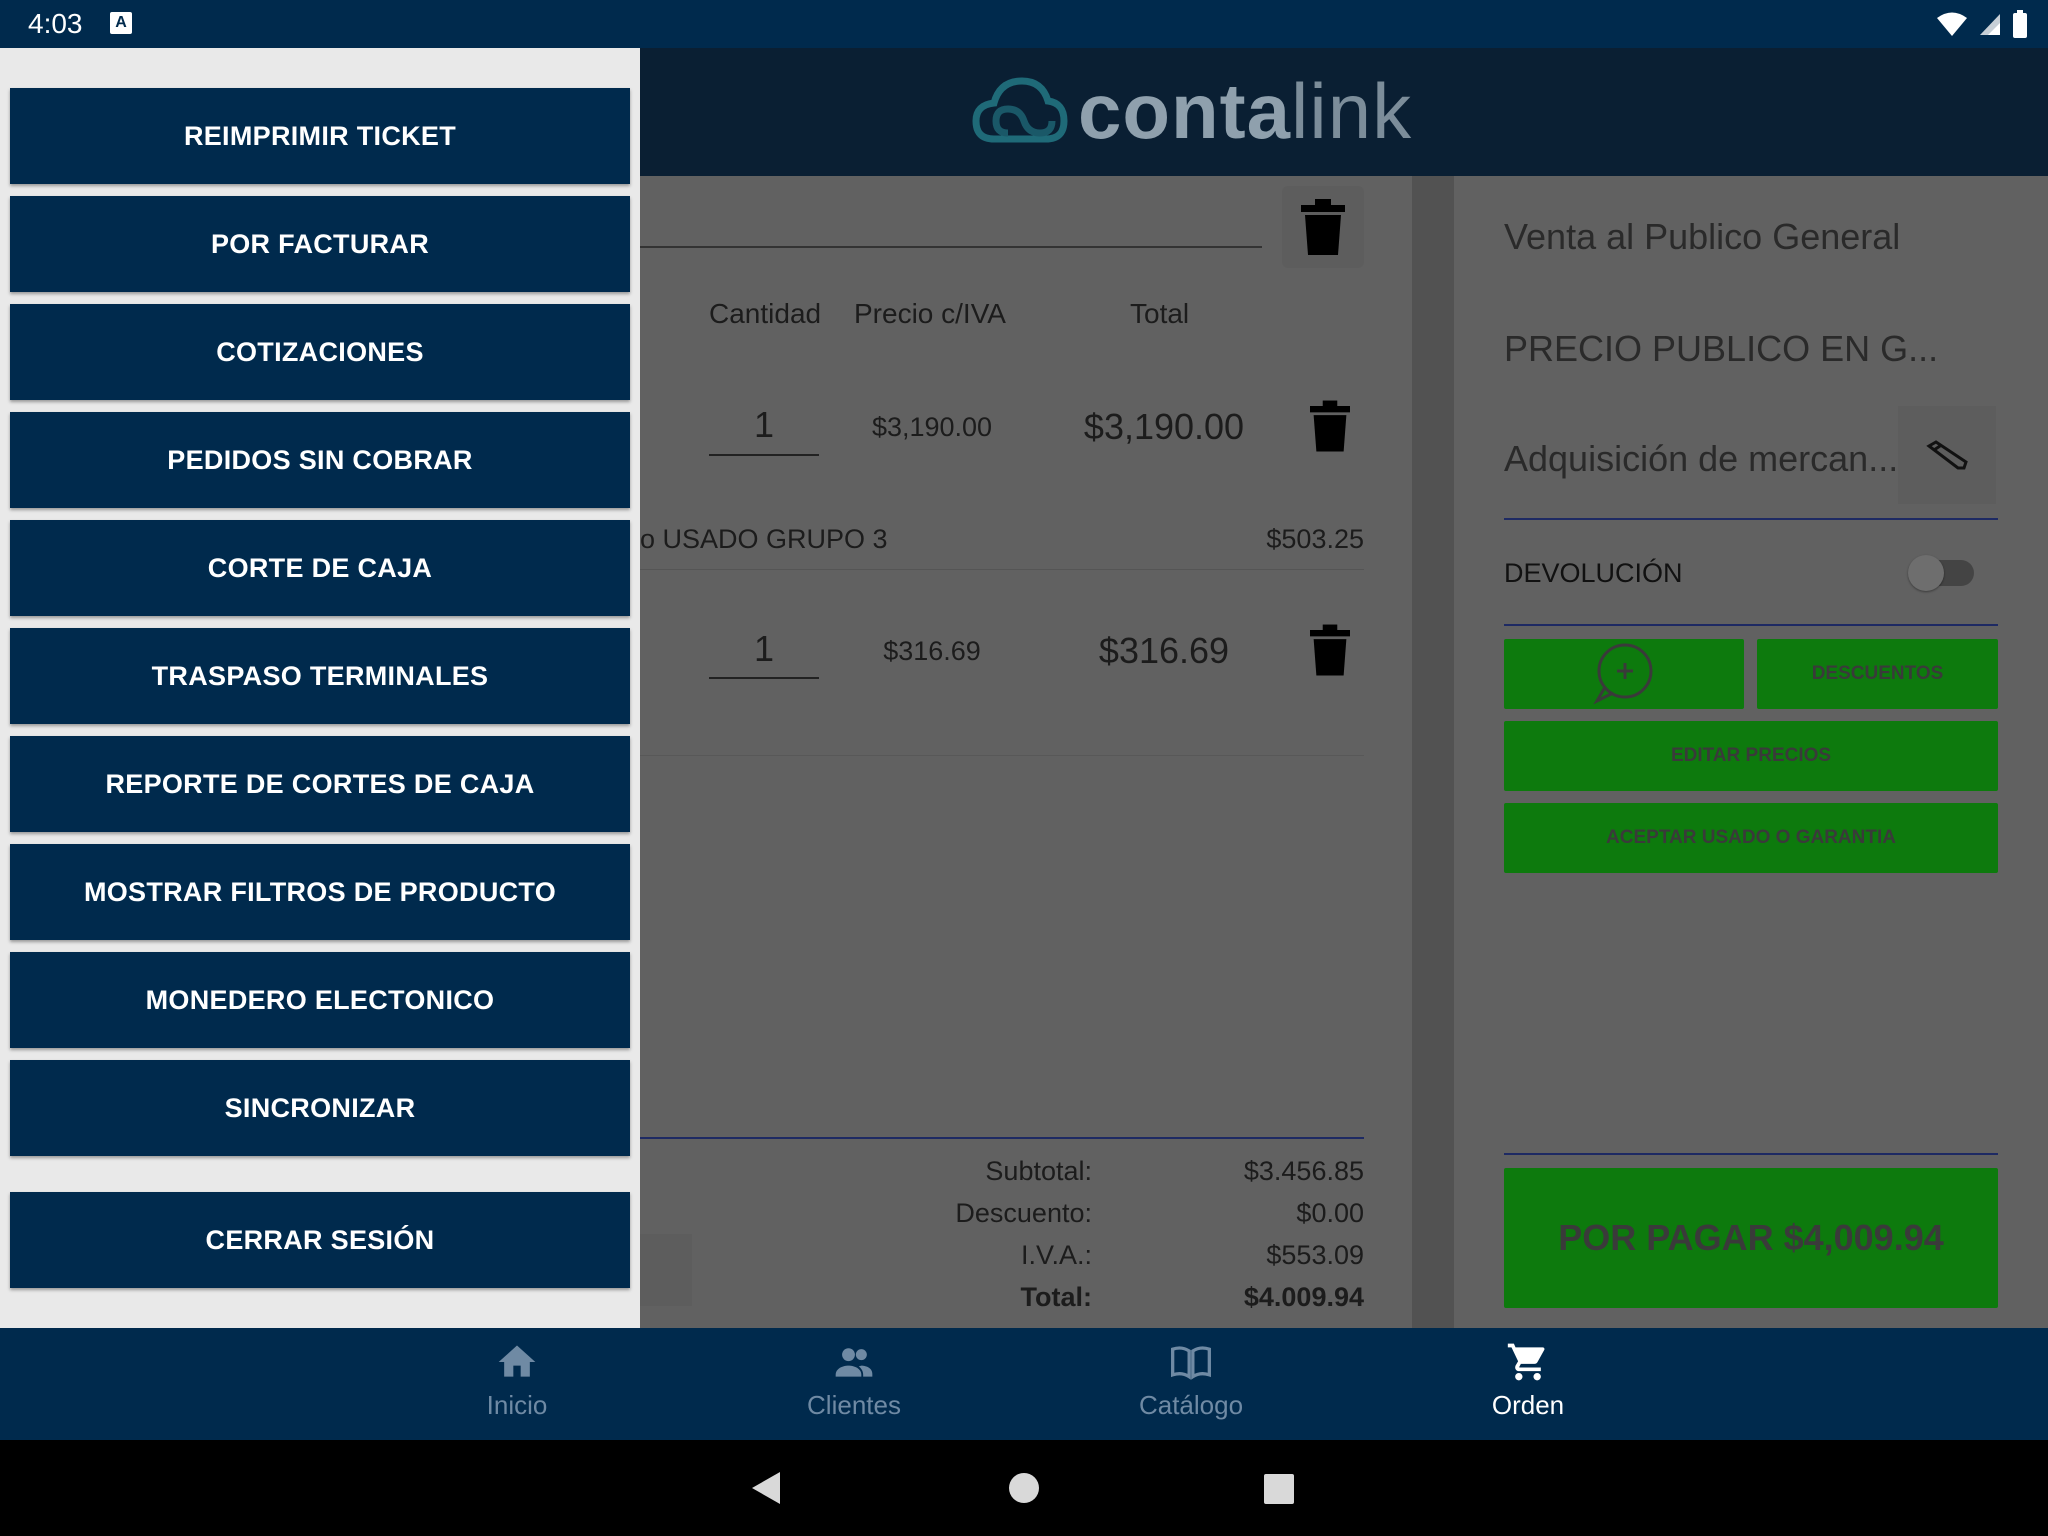 The height and width of the screenshot is (1536, 2048). I want to click on nav-label: Catálogo, so click(1191, 1405).